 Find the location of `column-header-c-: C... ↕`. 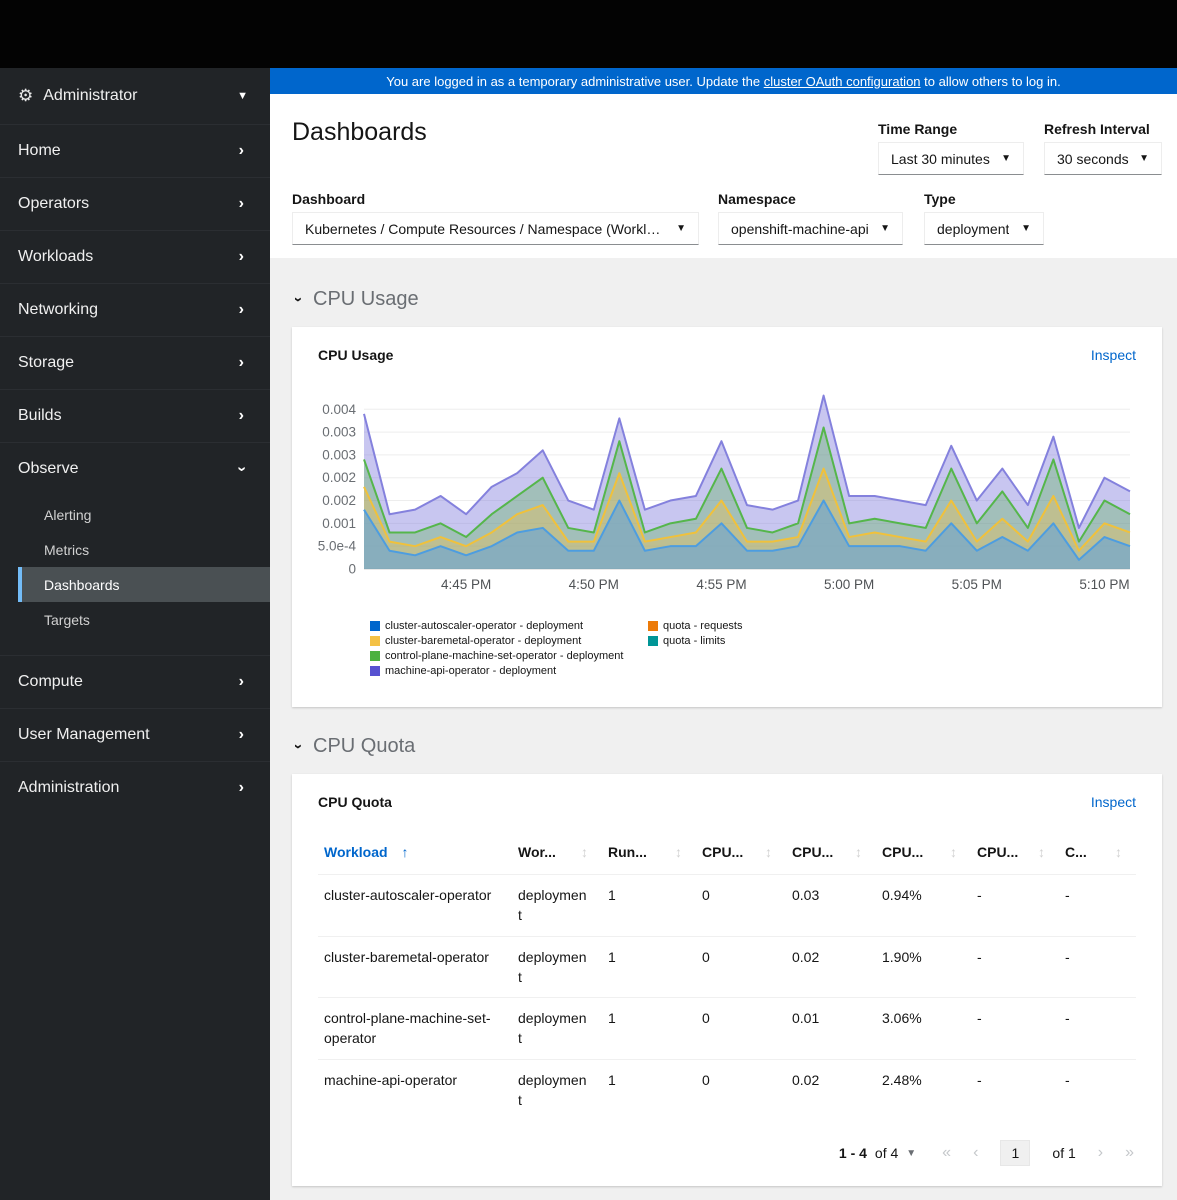

column-header-c-: C... ↕ is located at coordinates (1097, 855).